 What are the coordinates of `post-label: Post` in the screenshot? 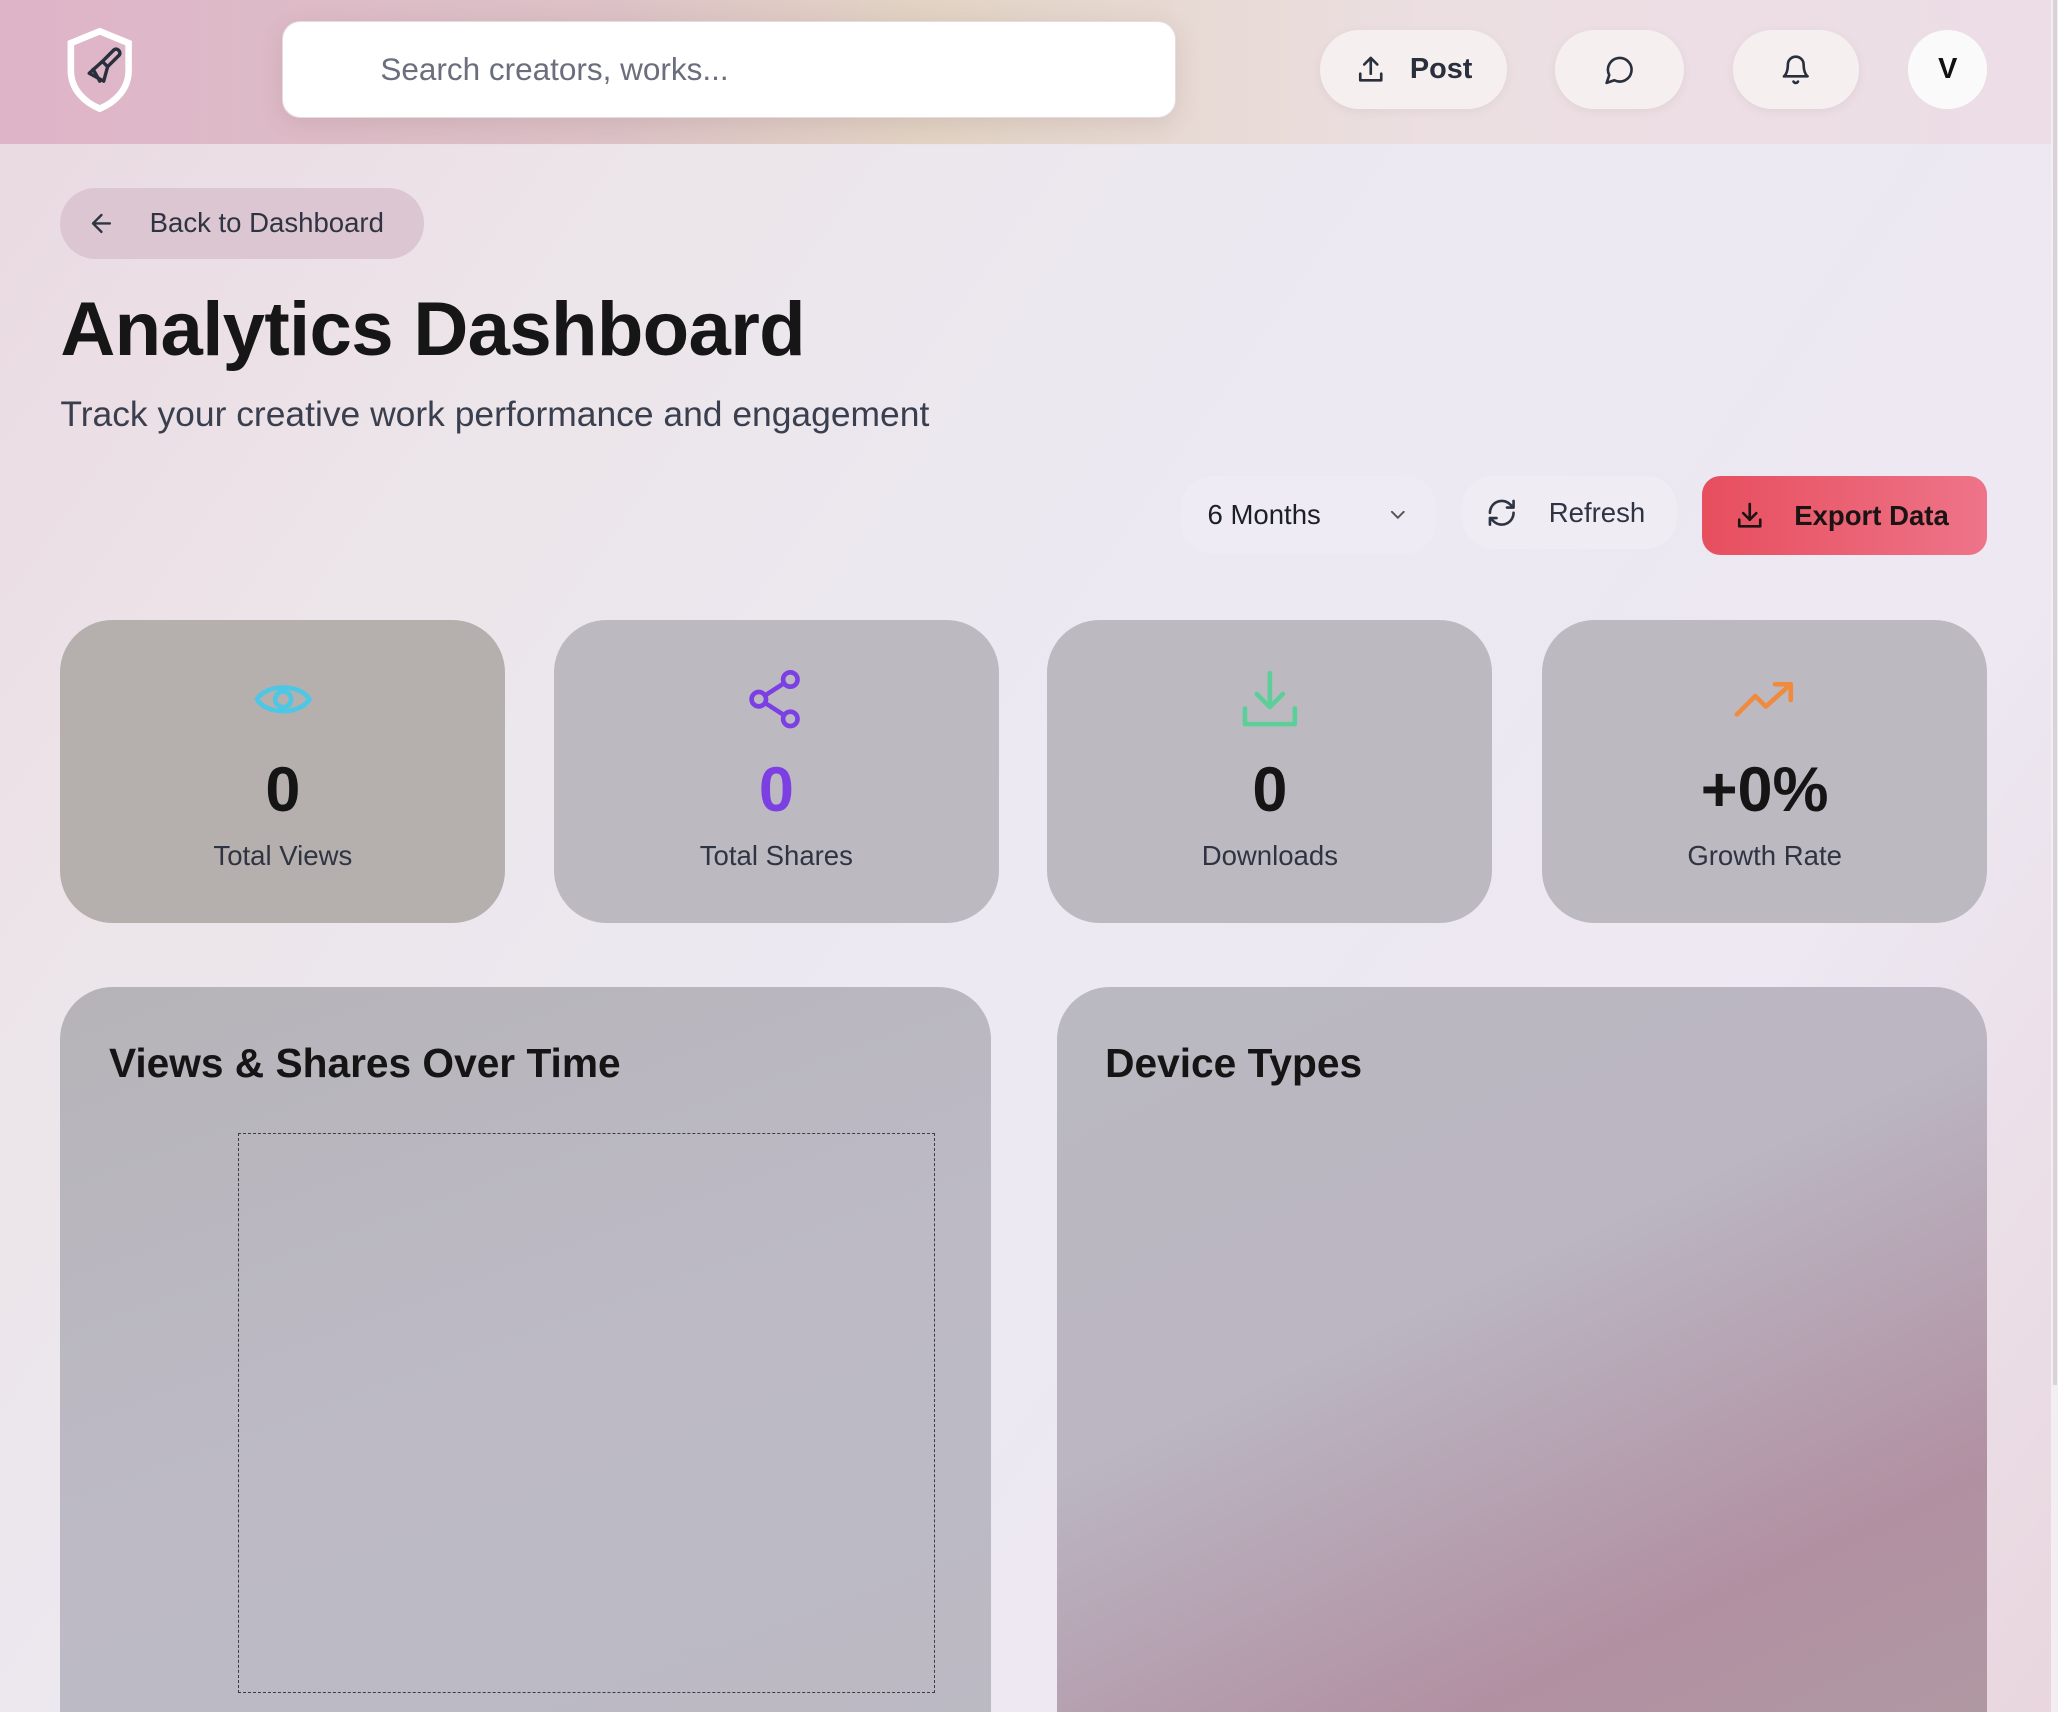 It's located at (1441, 69).